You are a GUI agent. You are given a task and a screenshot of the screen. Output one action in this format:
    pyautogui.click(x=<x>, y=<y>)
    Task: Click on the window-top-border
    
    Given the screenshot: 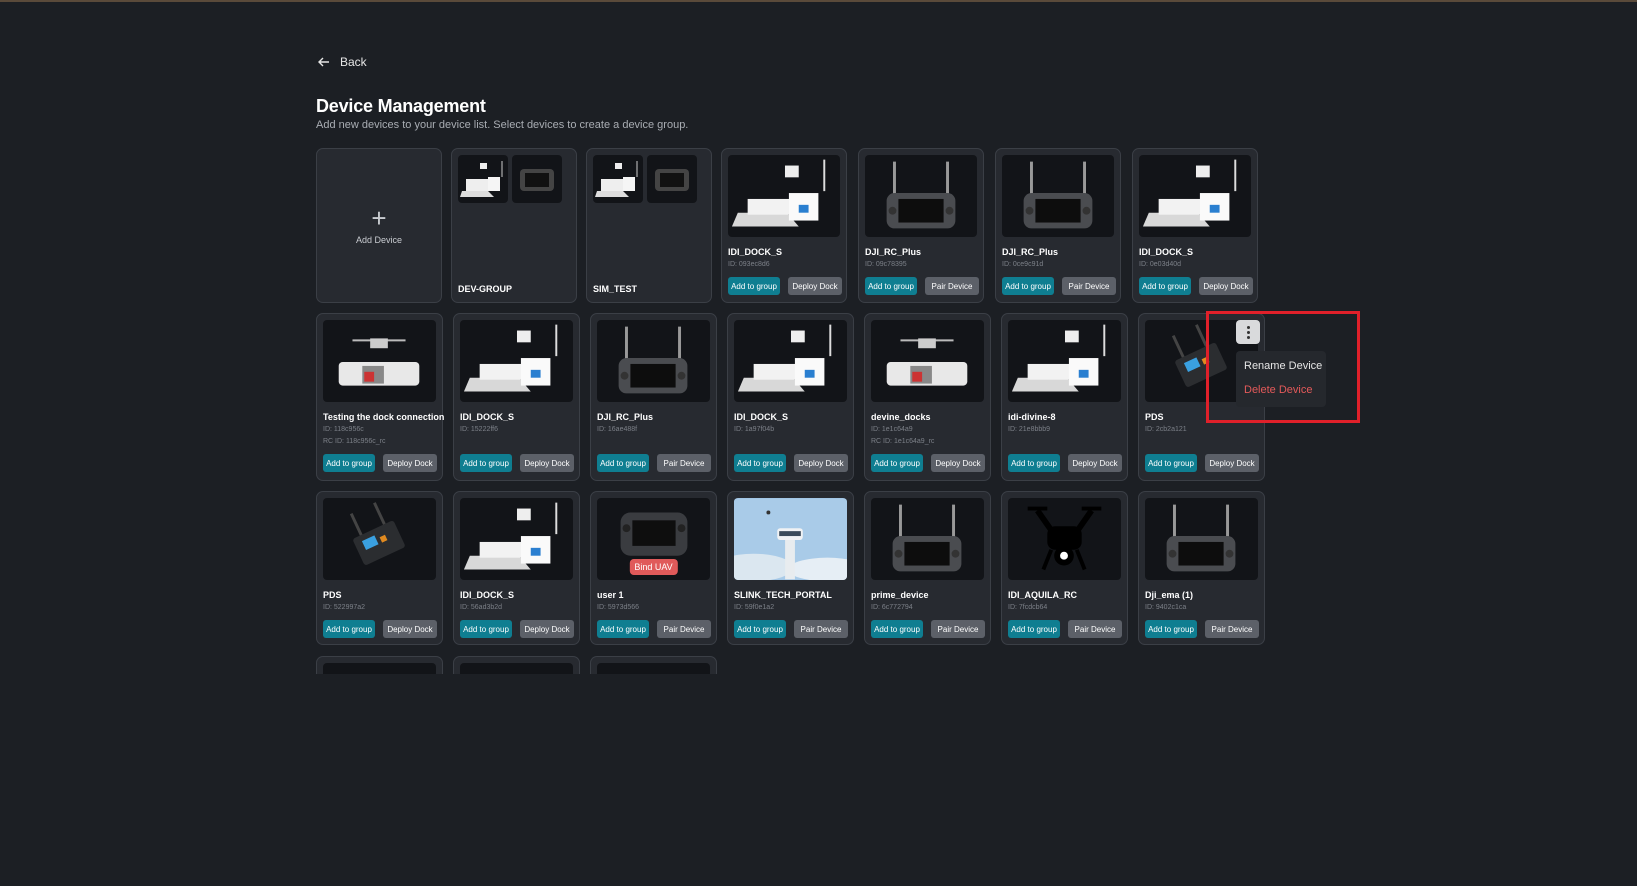 What is the action you would take?
    pyautogui.click(x=818, y=1)
    